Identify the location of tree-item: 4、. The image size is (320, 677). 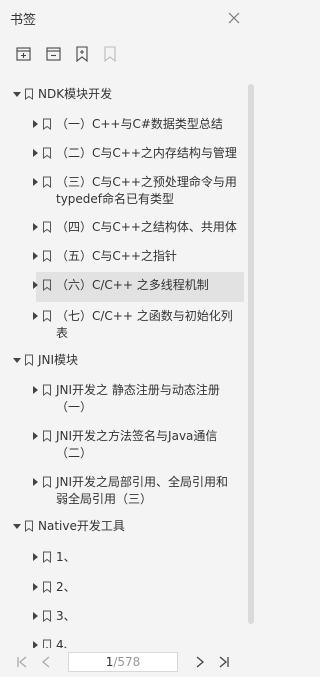
(123, 642).